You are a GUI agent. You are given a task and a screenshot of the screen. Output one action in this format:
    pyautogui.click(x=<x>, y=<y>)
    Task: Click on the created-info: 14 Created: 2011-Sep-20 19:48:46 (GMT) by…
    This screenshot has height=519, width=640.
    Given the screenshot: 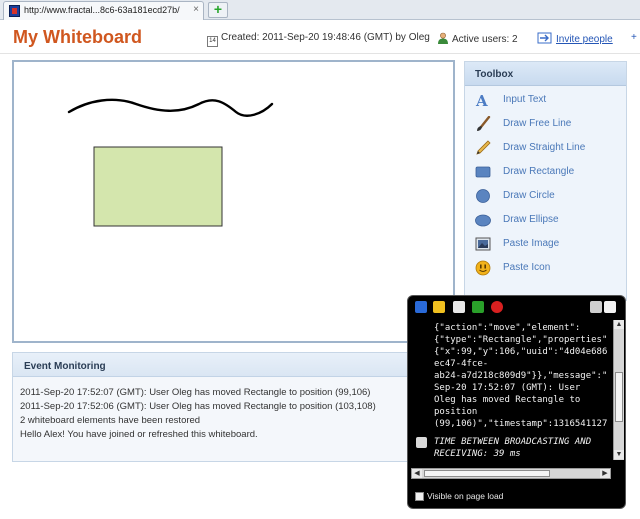 What is the action you would take?
    pyautogui.click(x=318, y=39)
    